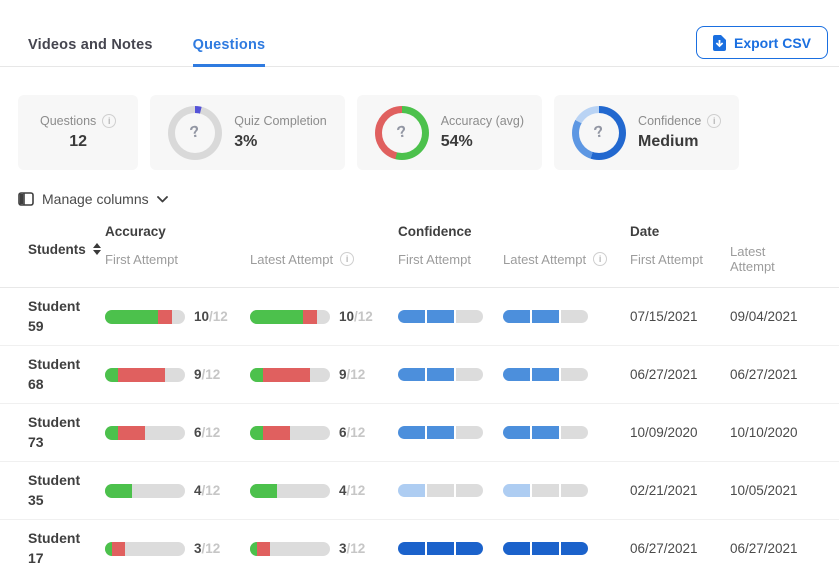 The image size is (839, 570). What do you see at coordinates (435, 231) in the screenshot?
I see `confidence-group-header: Confidence` at bounding box center [435, 231].